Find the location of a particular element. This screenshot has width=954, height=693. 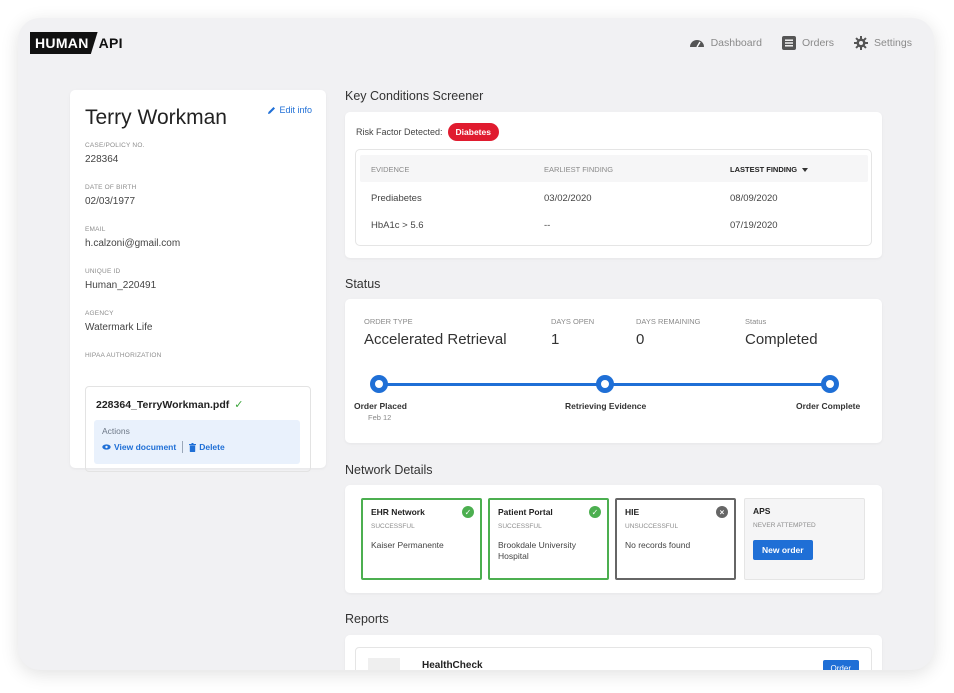

risk-badge: Diabetes is located at coordinates (473, 132).